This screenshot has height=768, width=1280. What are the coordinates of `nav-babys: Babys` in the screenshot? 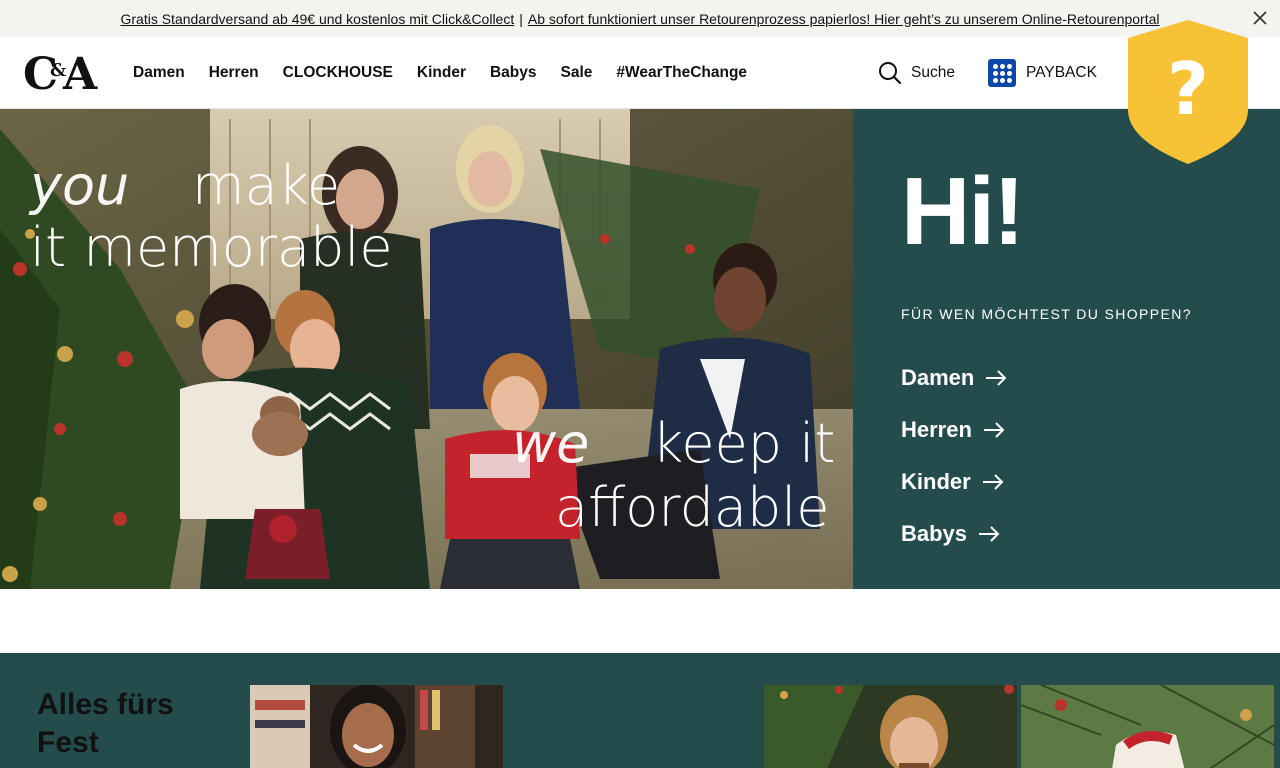 It's located at (513, 73).